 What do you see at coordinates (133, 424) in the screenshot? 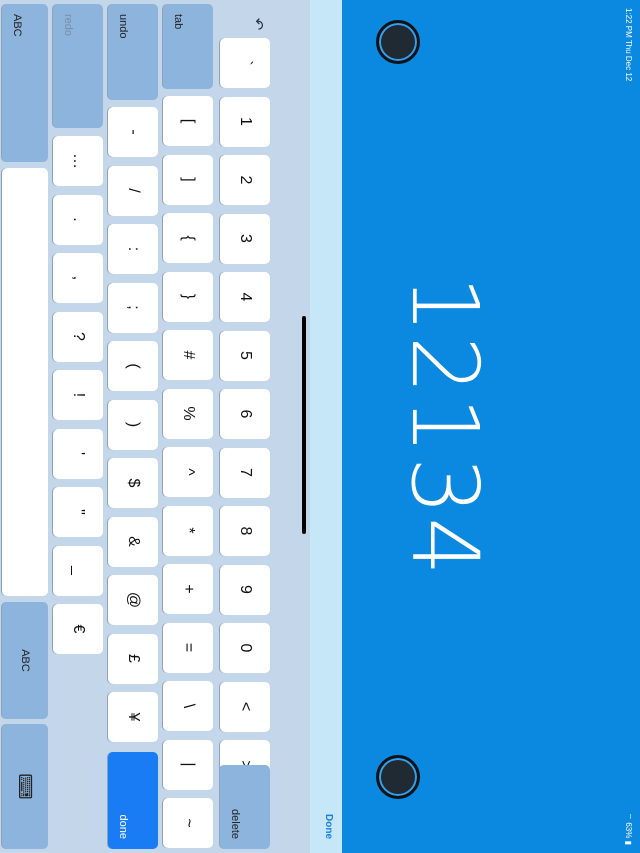
I see `key-row3-5: )` at bounding box center [133, 424].